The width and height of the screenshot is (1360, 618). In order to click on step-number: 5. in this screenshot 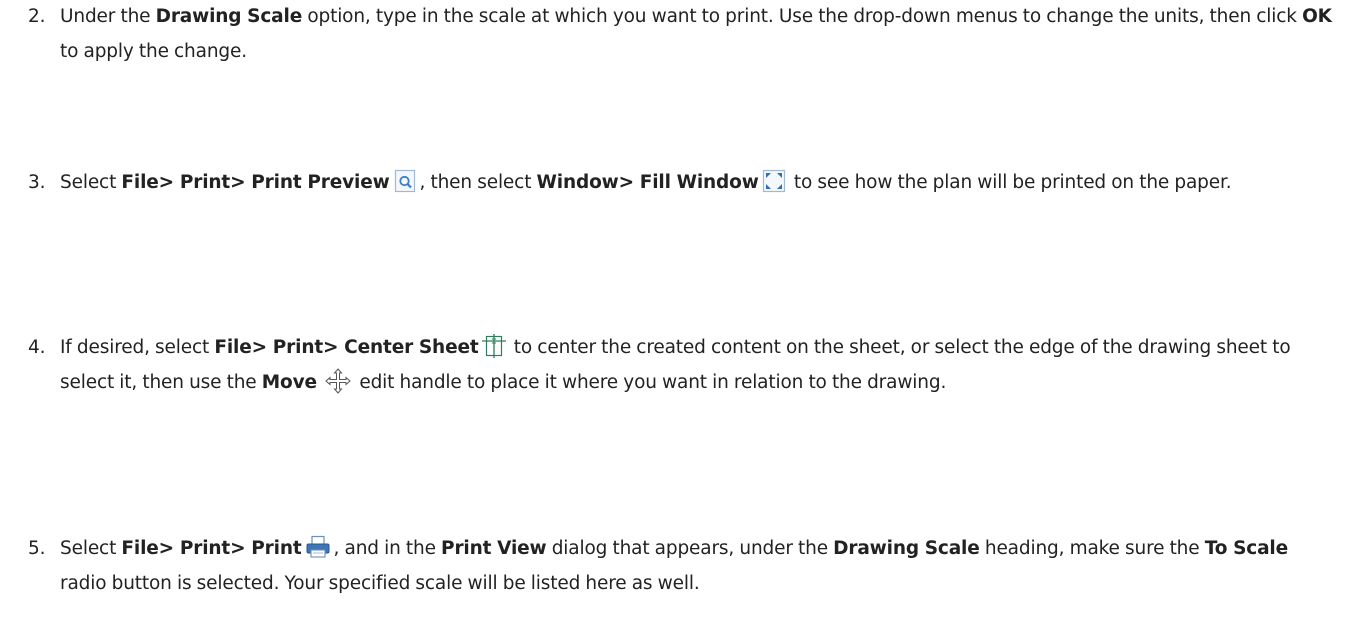, I will do `click(37, 548)`.